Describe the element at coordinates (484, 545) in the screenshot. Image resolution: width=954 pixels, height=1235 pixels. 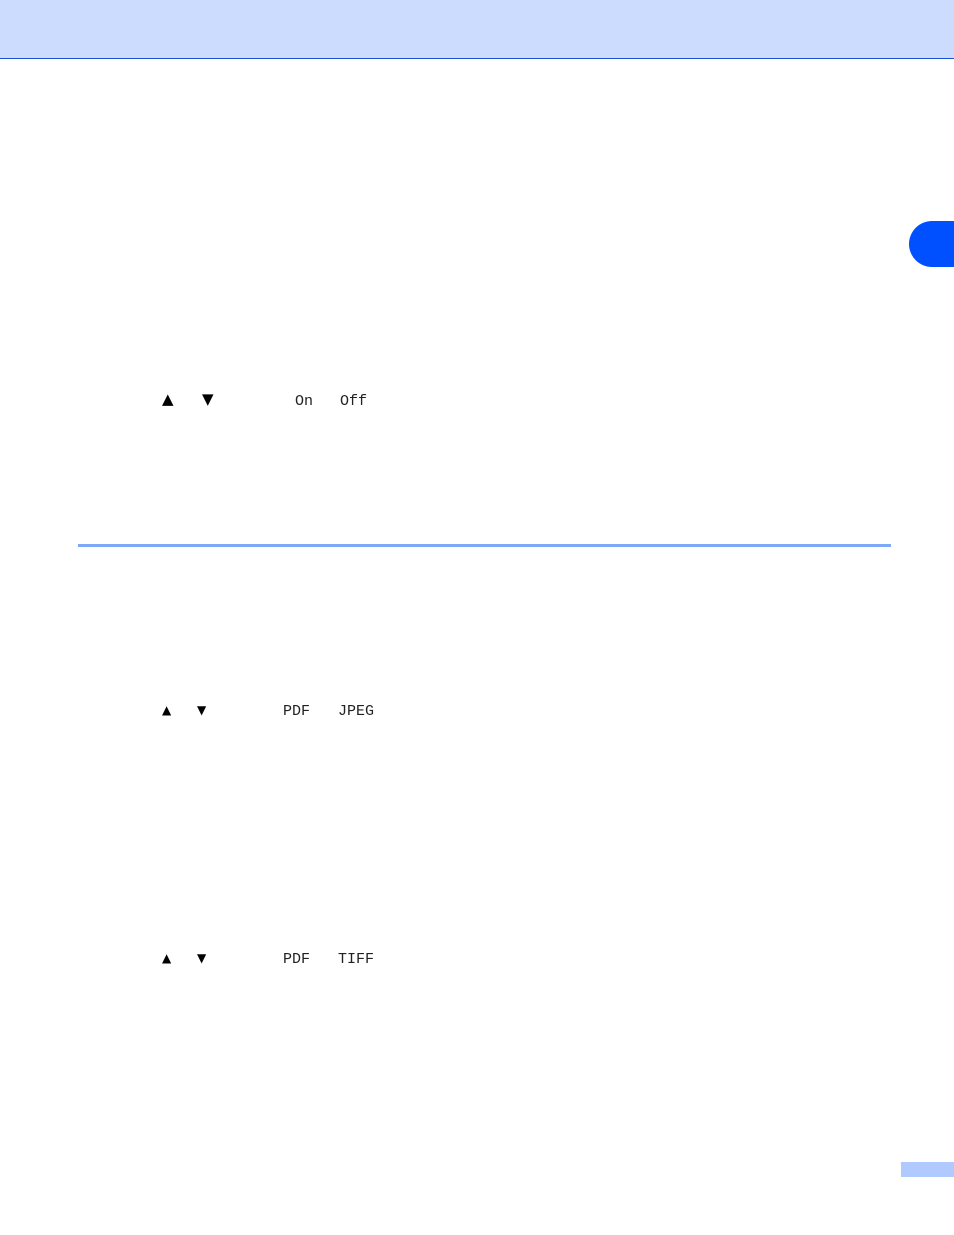
I see `section-divider` at that location.